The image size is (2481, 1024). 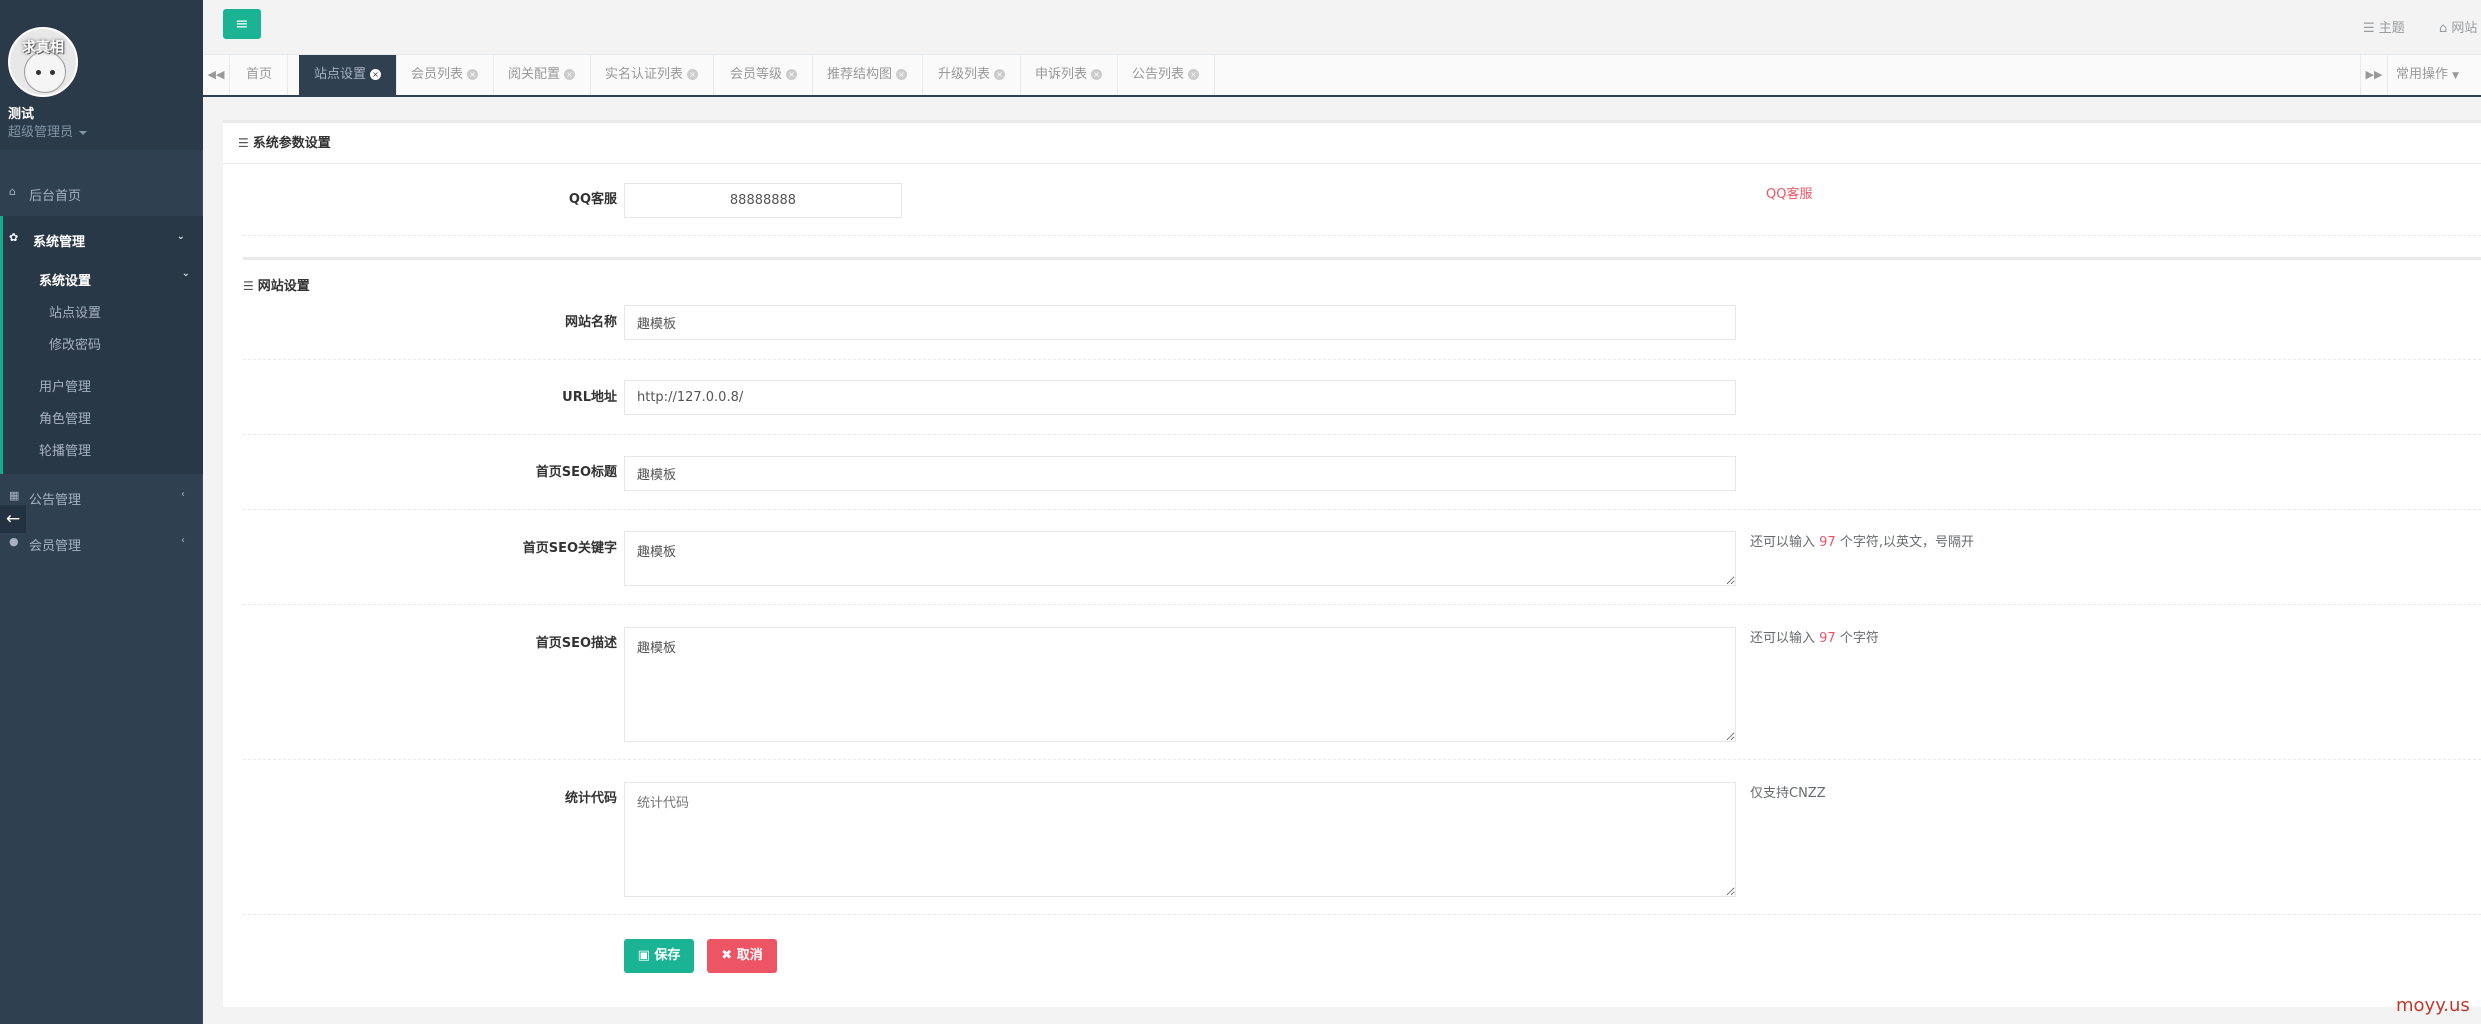 I want to click on caret-down-icon: ▼, so click(x=2456, y=76).